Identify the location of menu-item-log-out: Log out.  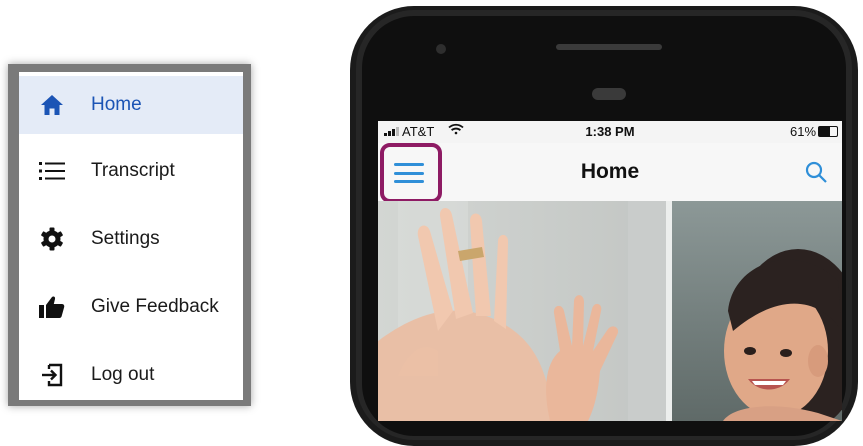
(131, 375).